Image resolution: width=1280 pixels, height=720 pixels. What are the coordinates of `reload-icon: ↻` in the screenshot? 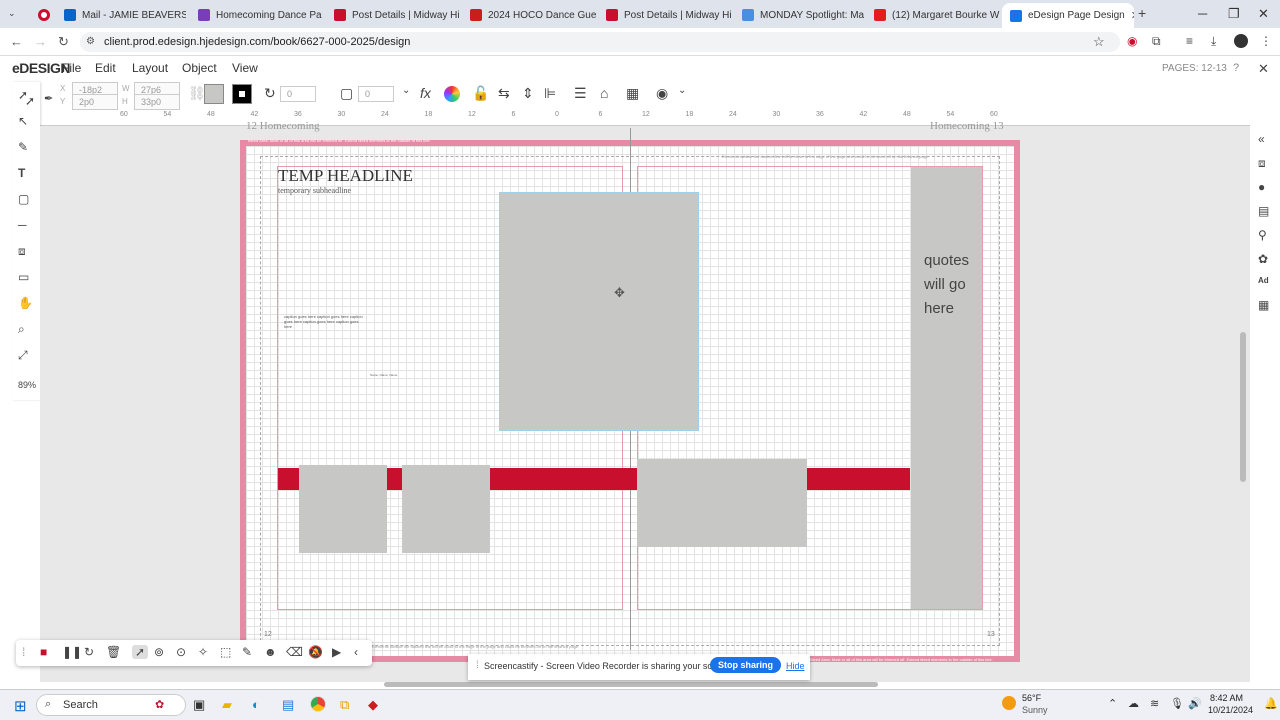 It's located at (63, 42).